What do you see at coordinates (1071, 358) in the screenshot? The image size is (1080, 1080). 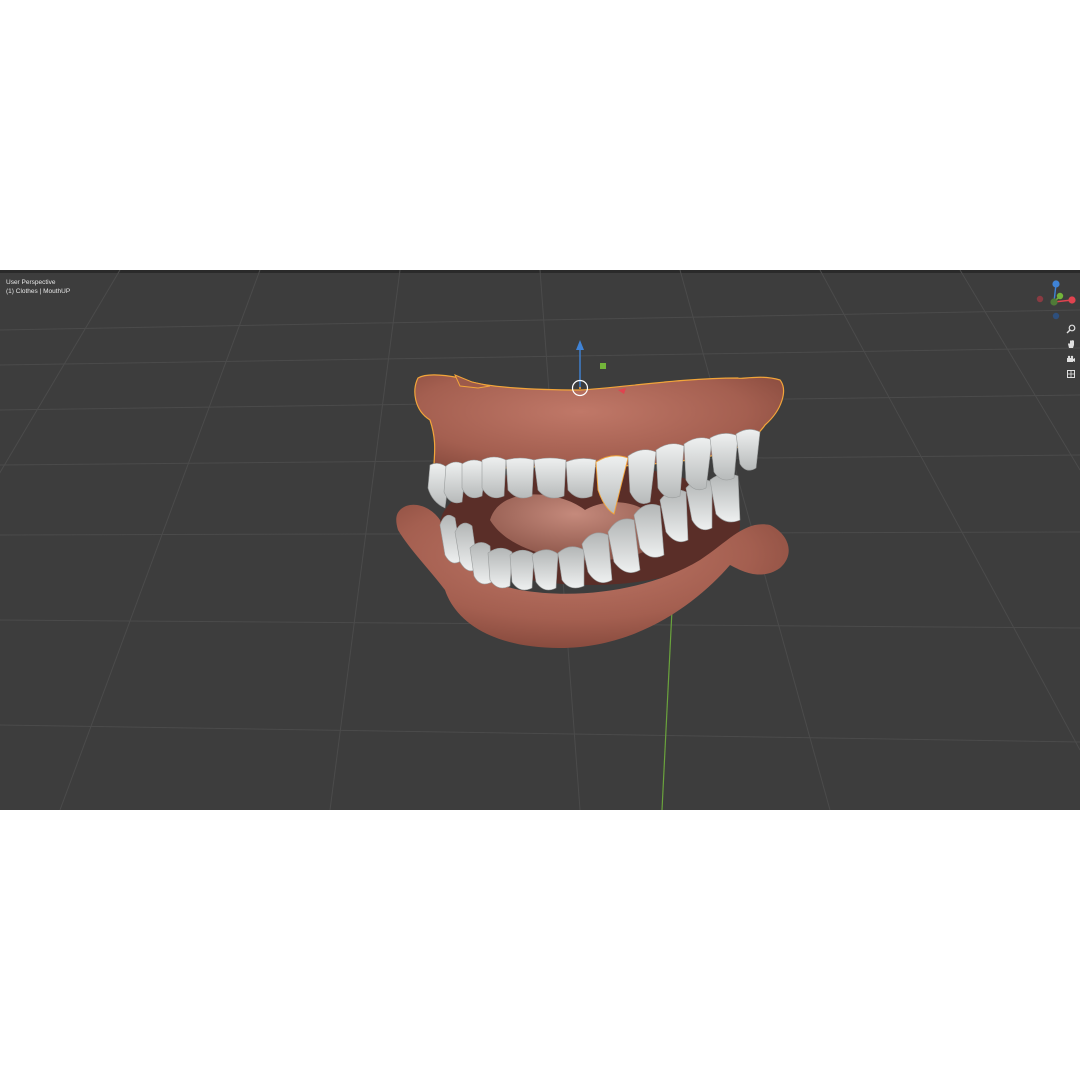 I see `camera-icon` at bounding box center [1071, 358].